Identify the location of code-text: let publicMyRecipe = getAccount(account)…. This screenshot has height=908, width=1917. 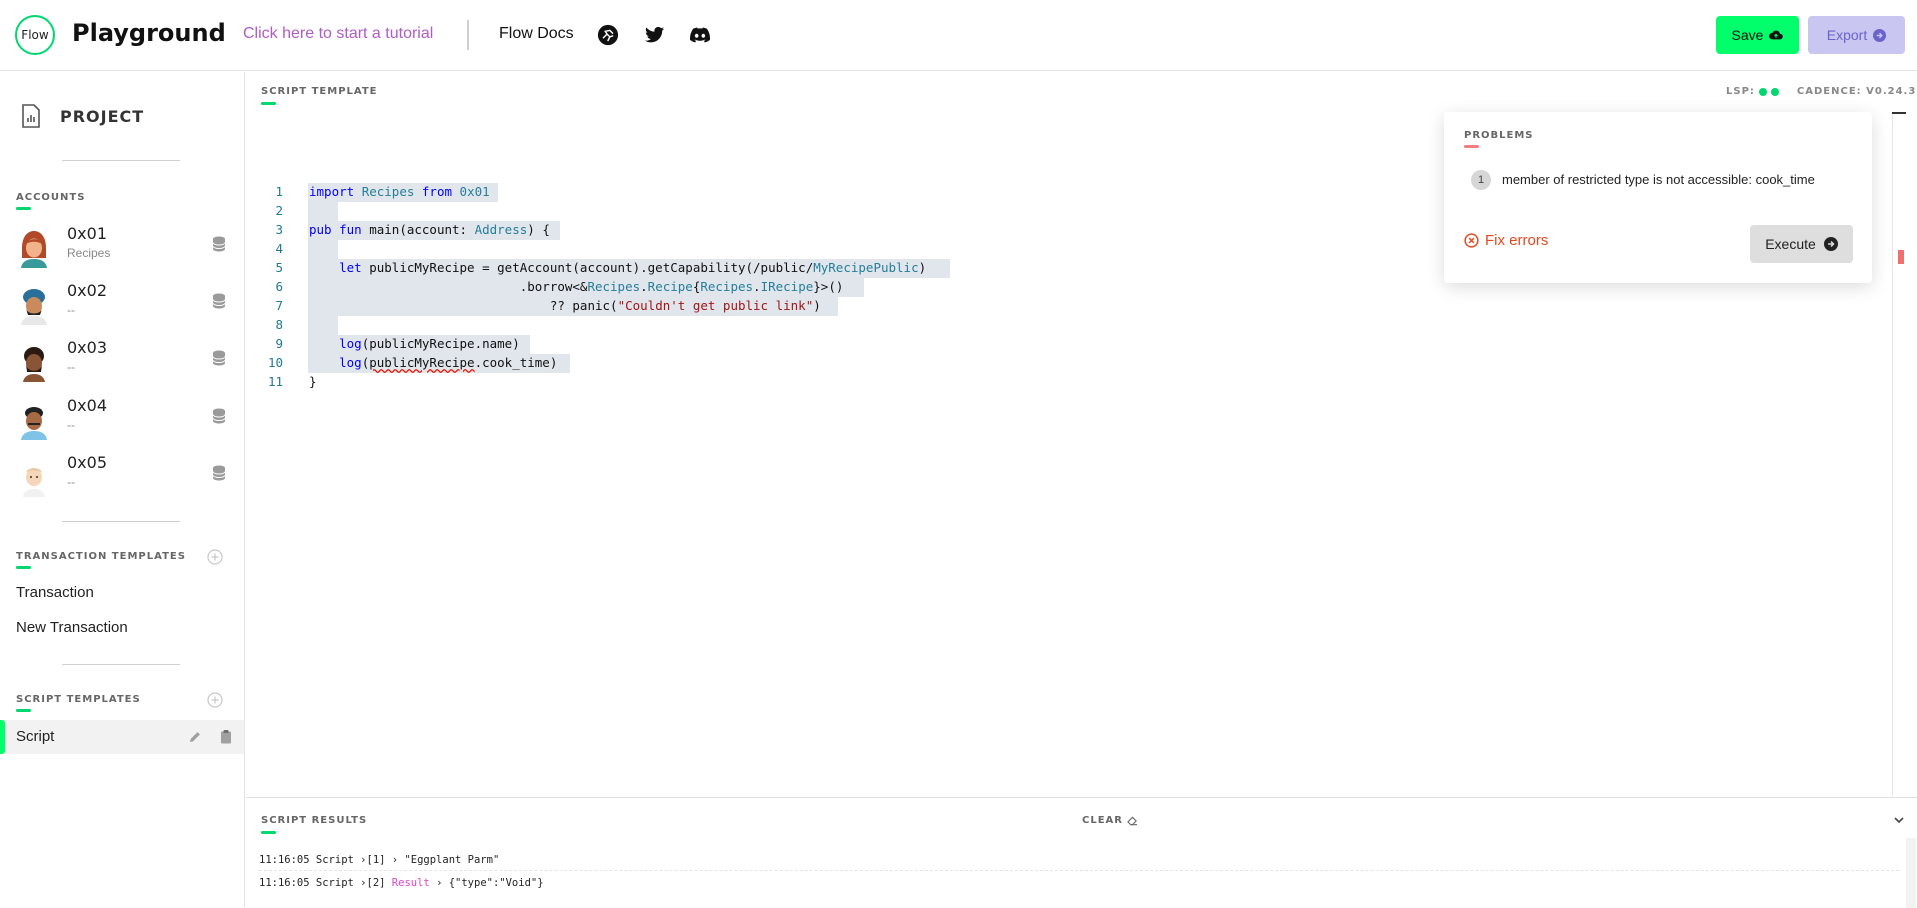
(633, 267).